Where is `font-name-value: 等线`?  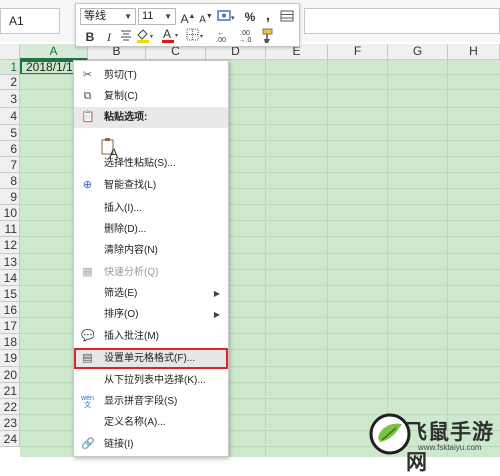 font-name-value: 等线 is located at coordinates (95, 16).